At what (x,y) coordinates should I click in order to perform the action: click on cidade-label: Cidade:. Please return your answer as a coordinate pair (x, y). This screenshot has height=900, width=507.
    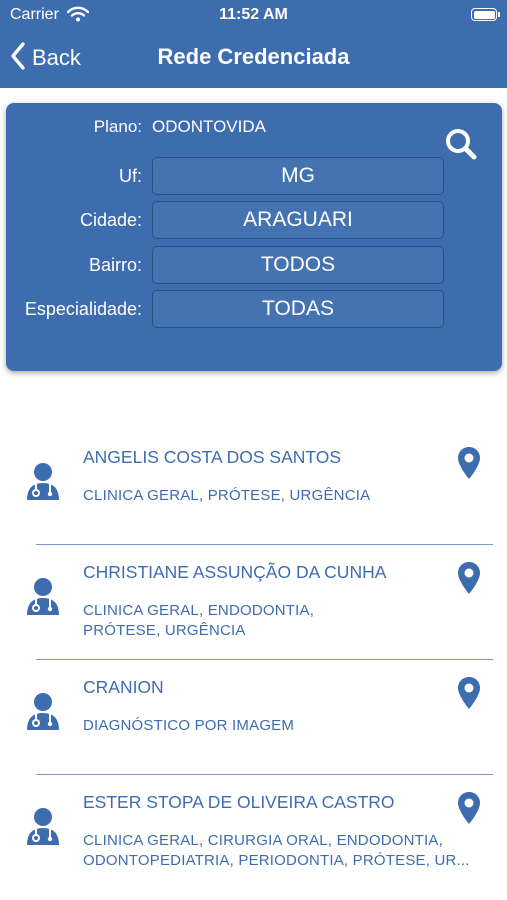
    Looking at the image, I should click on (110, 220).